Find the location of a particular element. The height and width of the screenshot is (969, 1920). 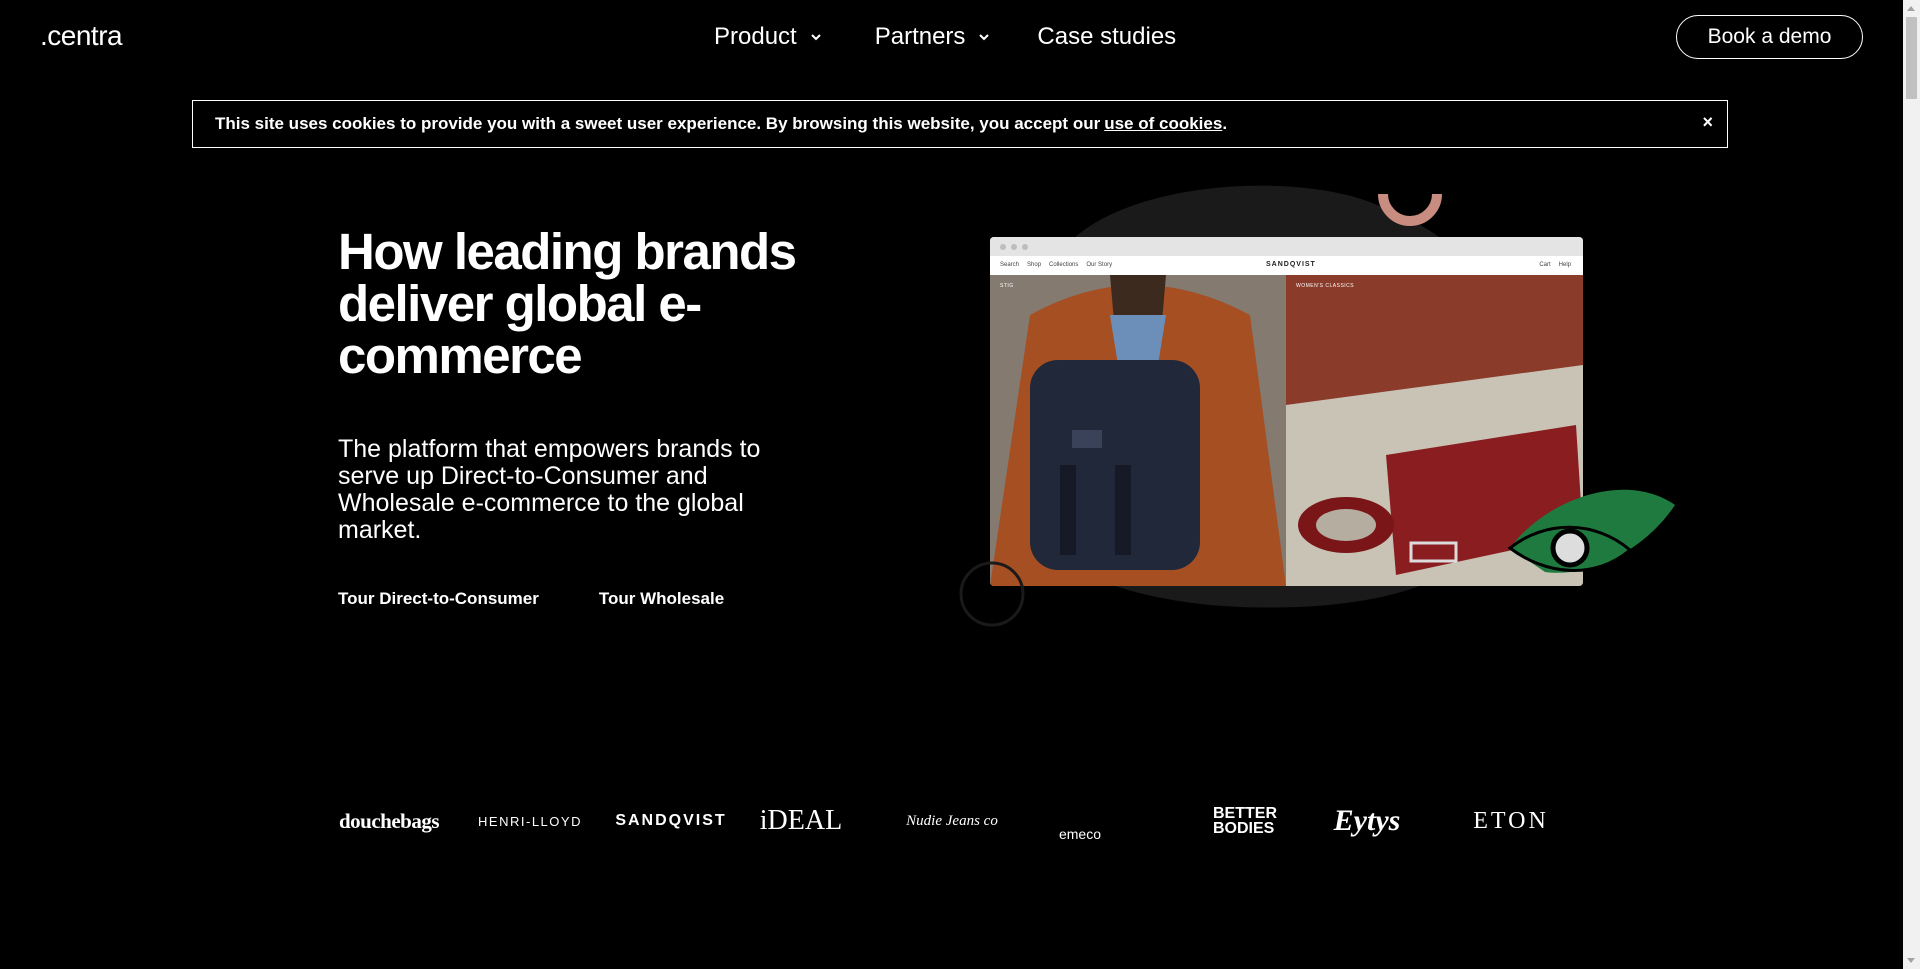

mockup-brand: SANDQVIST is located at coordinates (1291, 264).